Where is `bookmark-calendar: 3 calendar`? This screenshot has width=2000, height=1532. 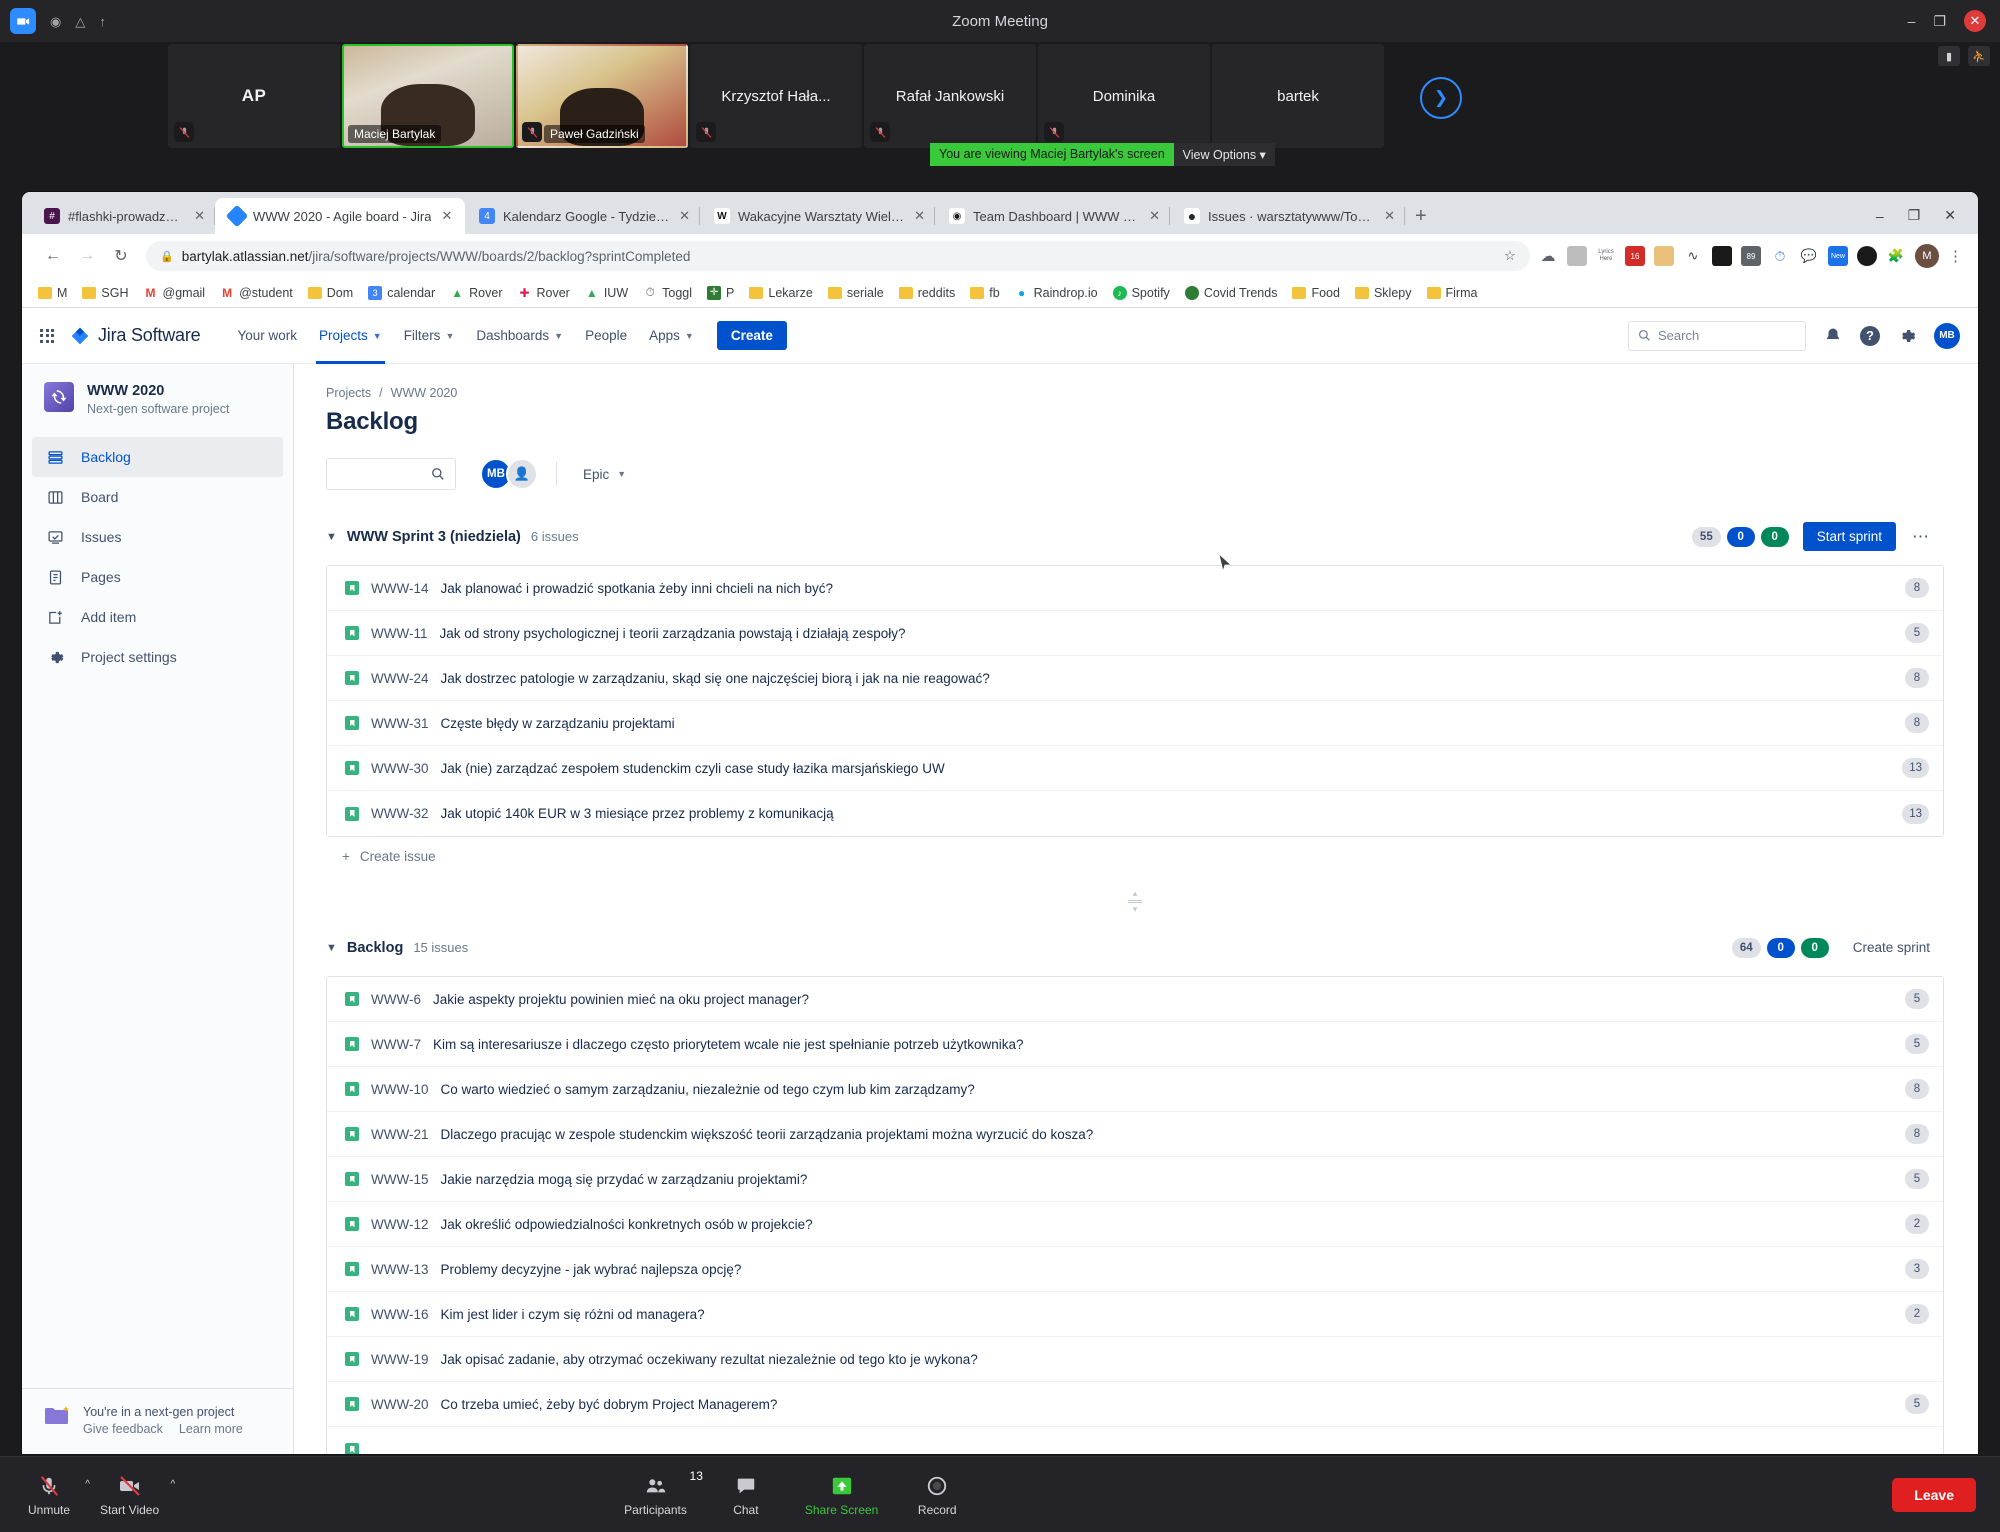
bookmark-calendar: 3 calendar is located at coordinates (401, 292).